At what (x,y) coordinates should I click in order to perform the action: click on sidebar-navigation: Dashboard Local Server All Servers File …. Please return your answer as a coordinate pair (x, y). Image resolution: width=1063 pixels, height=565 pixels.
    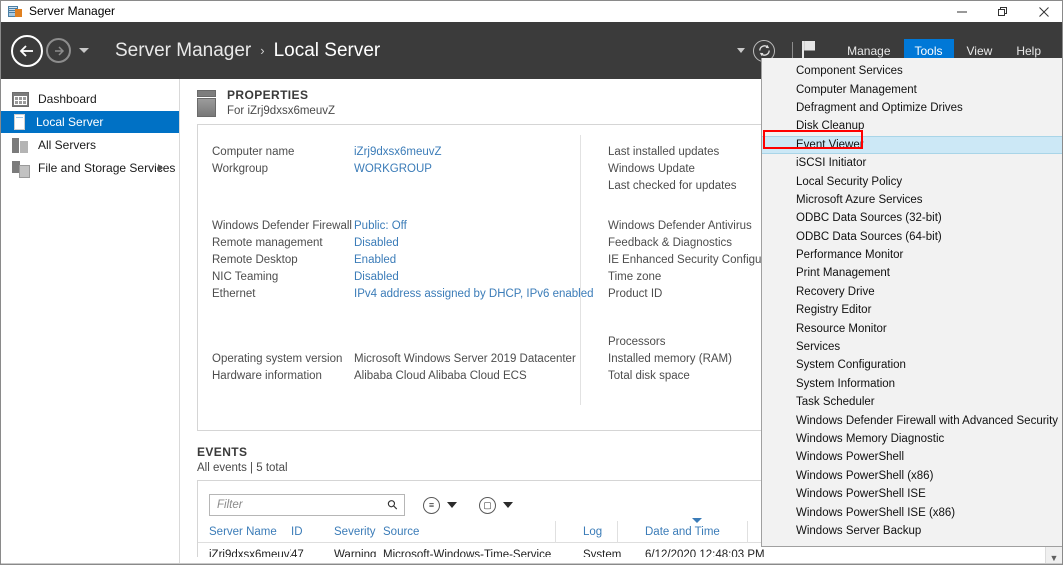
    Looking at the image, I should click on (90, 321).